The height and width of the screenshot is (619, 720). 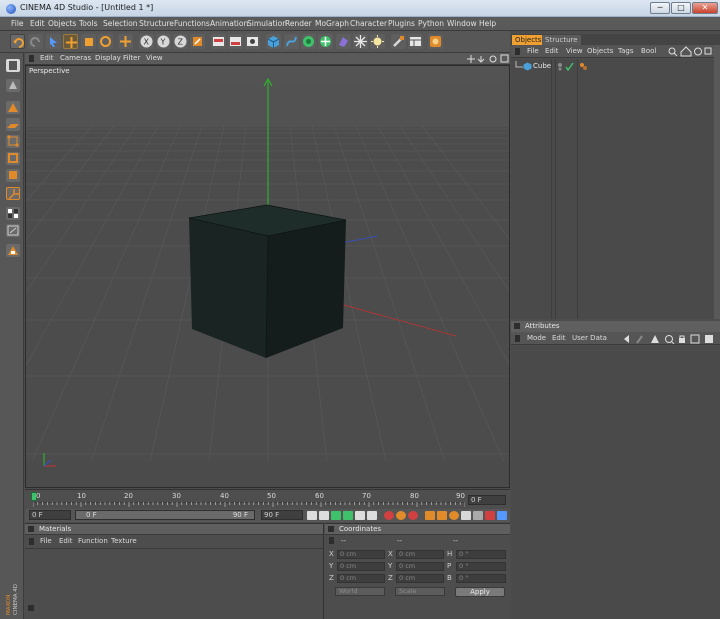 I want to click on points-mode-icon, so click(x=13, y=141).